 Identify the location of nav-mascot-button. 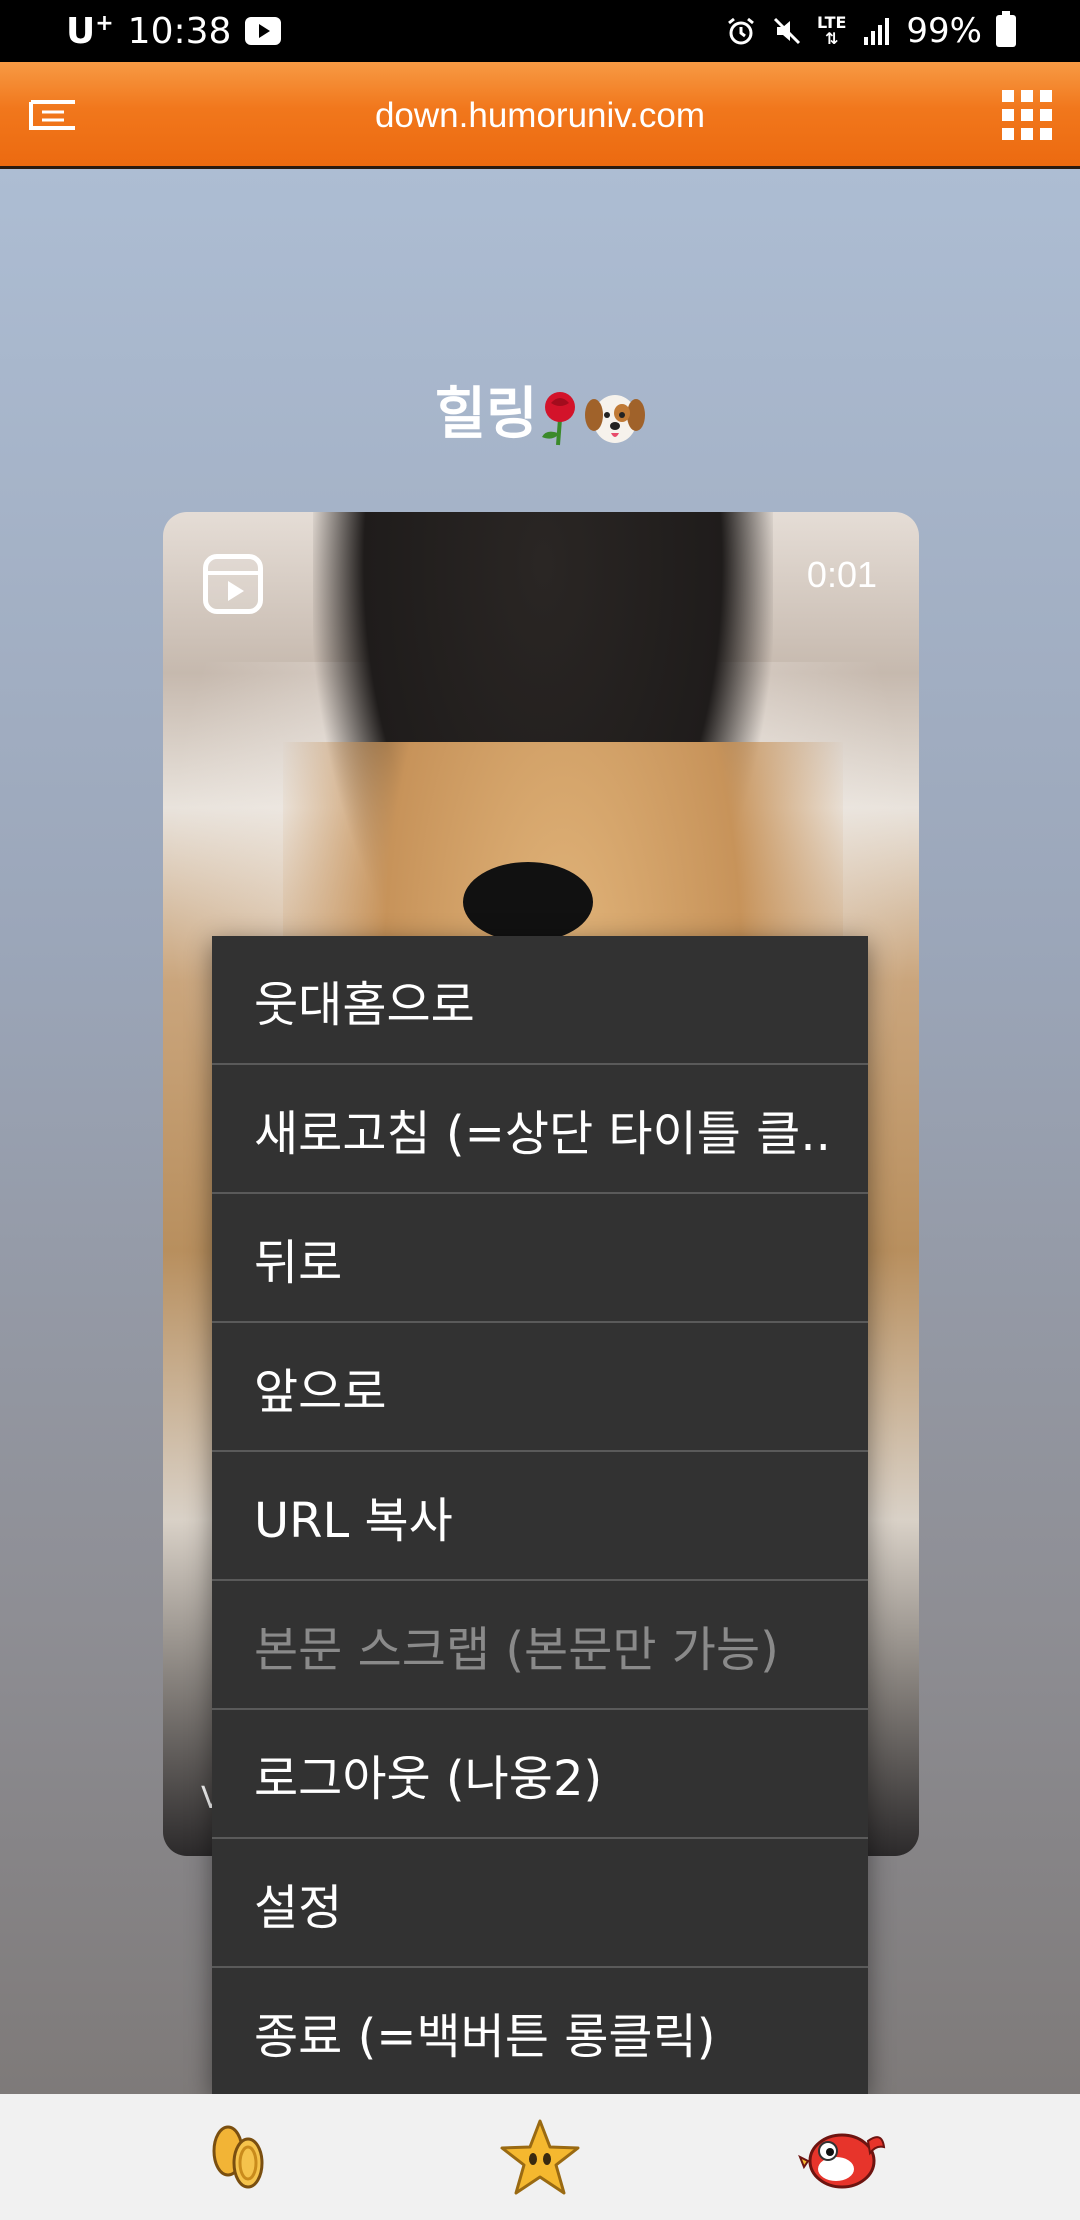
(843, 2157).